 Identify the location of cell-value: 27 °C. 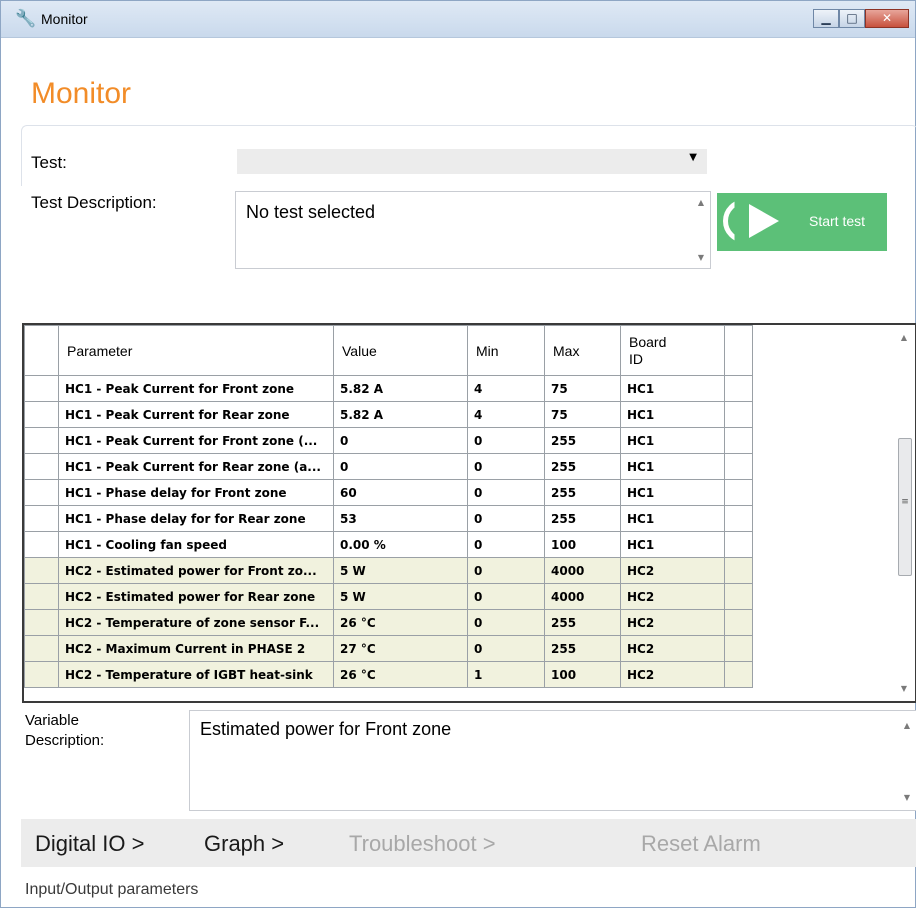
(400, 648).